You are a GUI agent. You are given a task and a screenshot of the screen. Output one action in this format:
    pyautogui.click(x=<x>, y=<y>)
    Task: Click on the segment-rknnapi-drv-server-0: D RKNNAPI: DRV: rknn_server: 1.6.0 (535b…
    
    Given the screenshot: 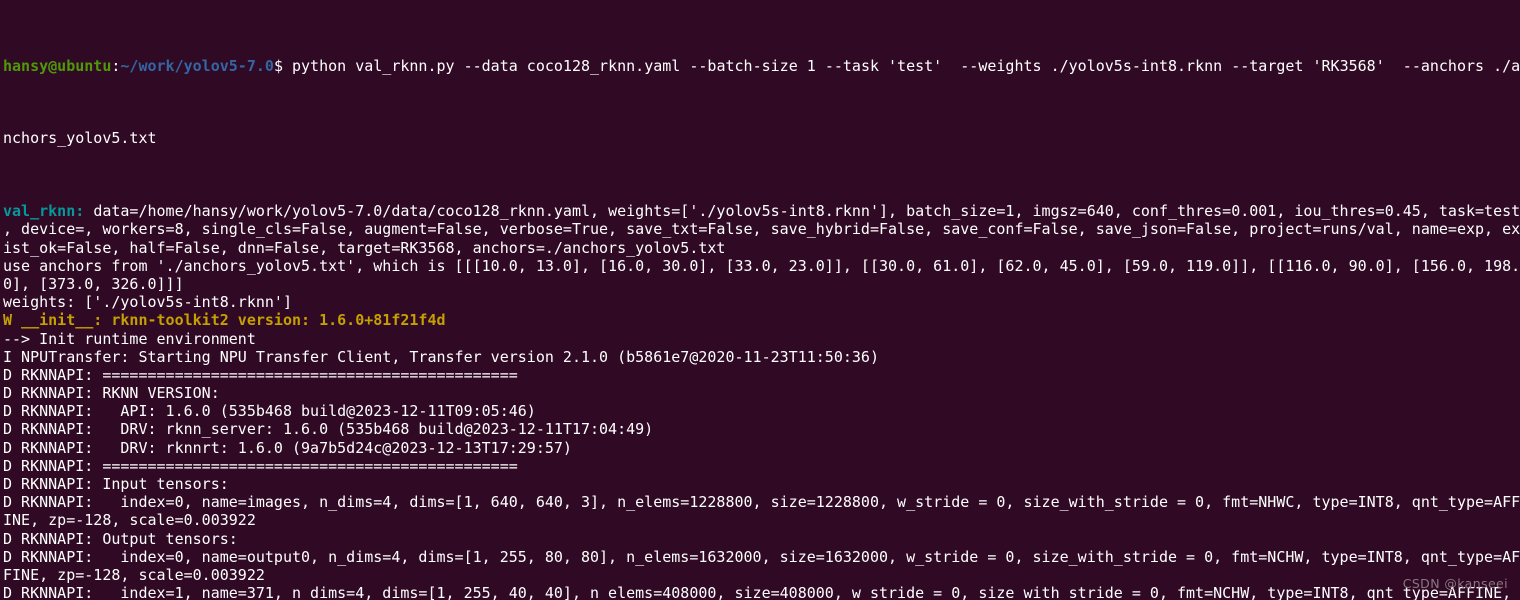 What is the action you would take?
    pyautogui.click(x=328, y=429)
    